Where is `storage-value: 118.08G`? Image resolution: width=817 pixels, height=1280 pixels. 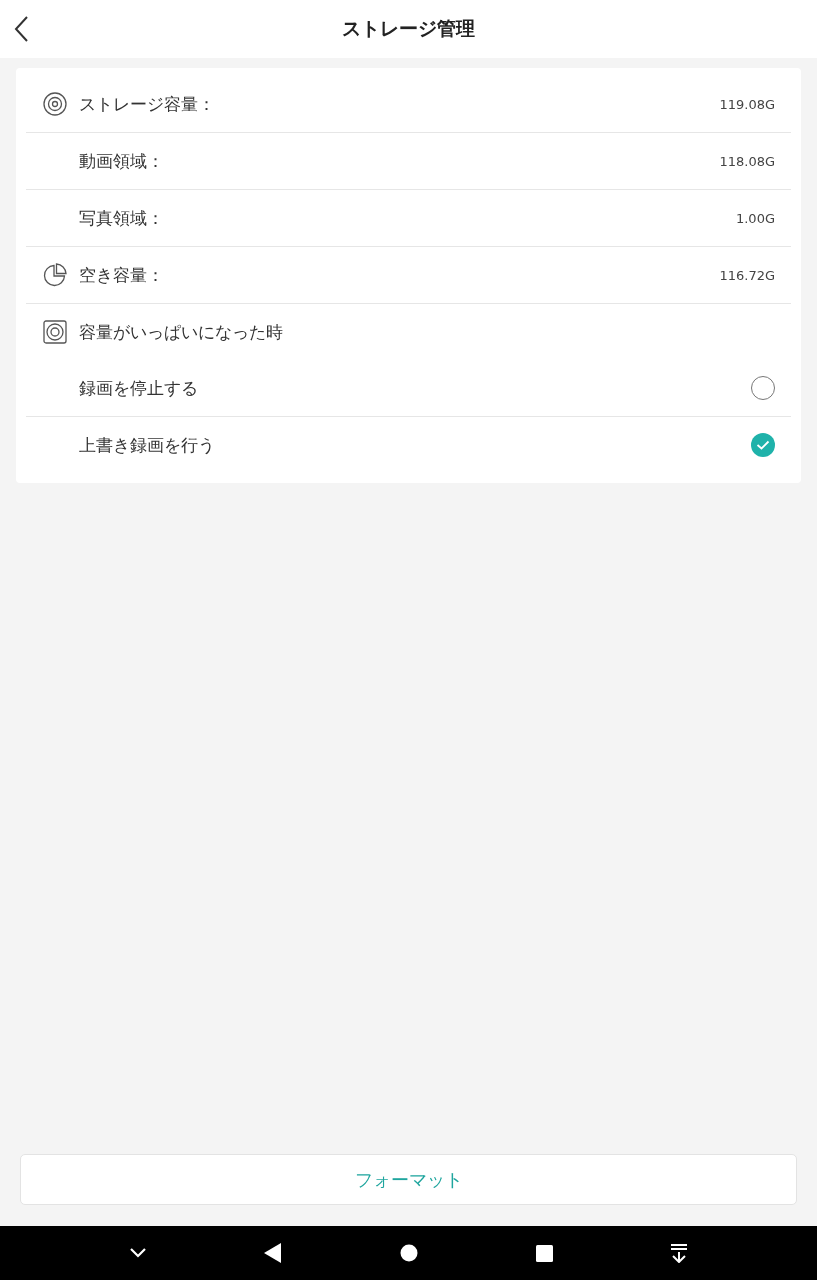
storage-value: 118.08G is located at coordinates (747, 161).